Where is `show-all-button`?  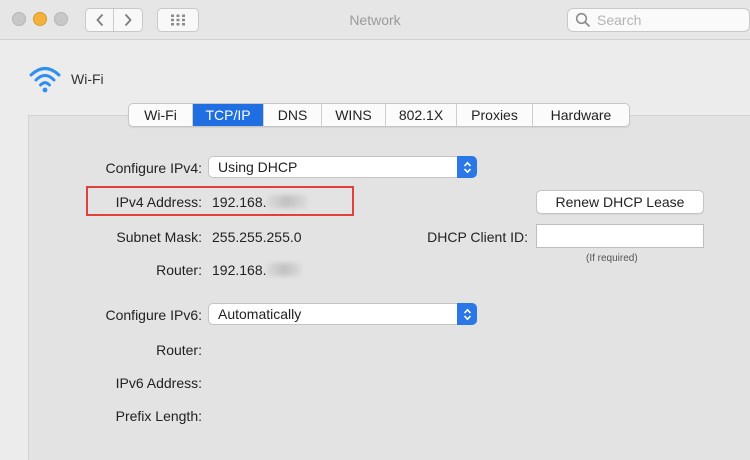 show-all-button is located at coordinates (178, 20).